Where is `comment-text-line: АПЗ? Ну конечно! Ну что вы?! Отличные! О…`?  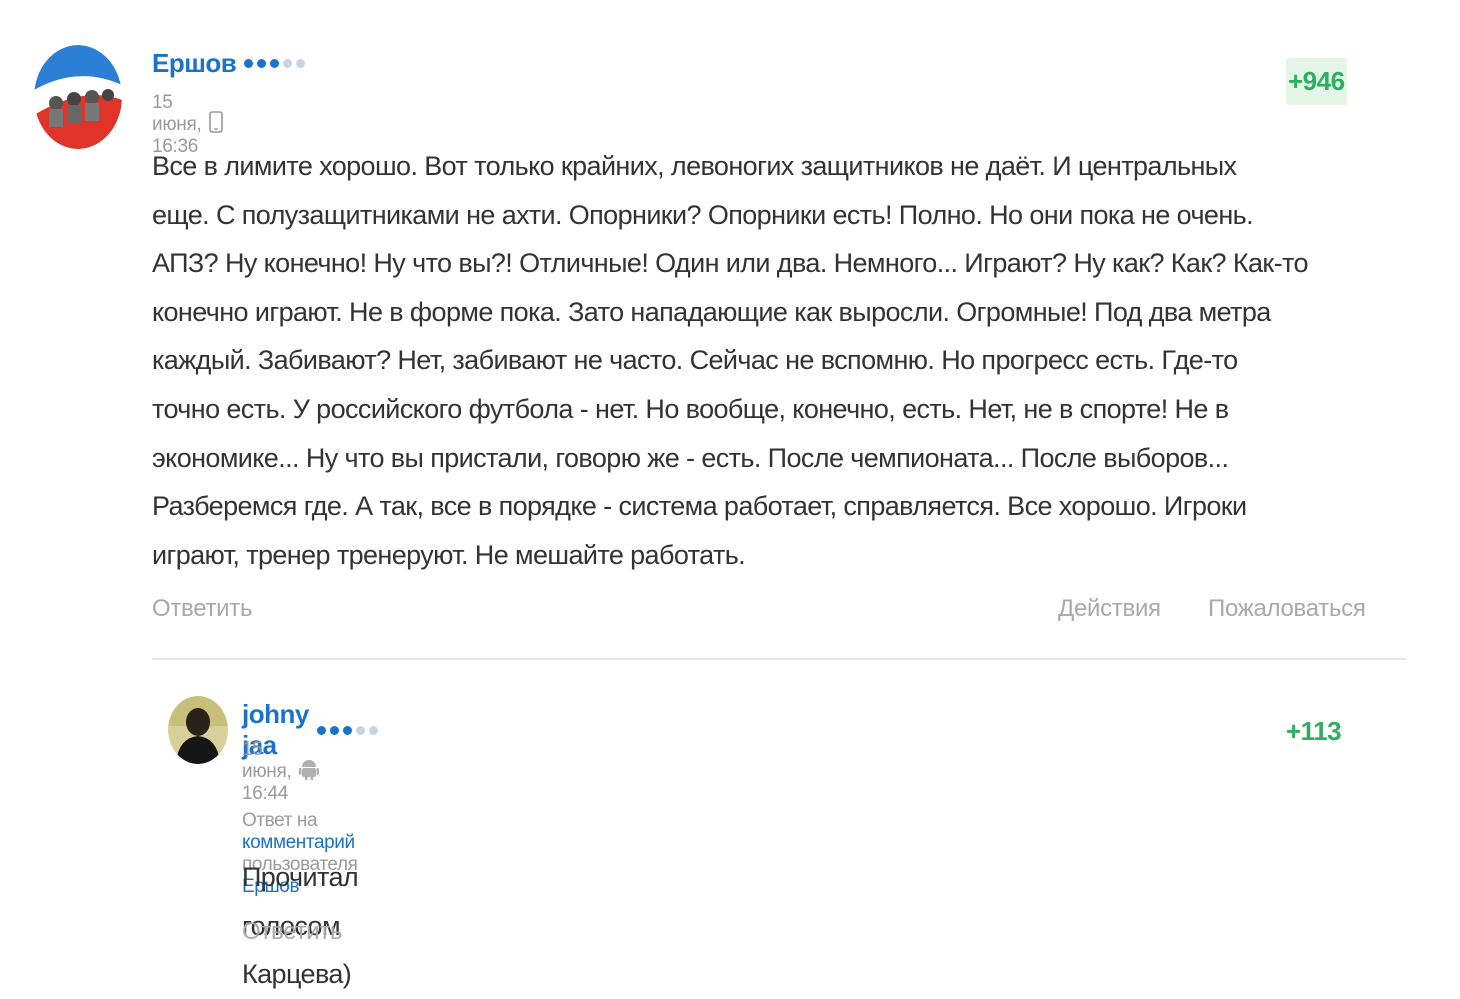 comment-text-line: АПЗ? Ну конечно! Ну что вы?! Отличные! О… is located at coordinates (730, 263).